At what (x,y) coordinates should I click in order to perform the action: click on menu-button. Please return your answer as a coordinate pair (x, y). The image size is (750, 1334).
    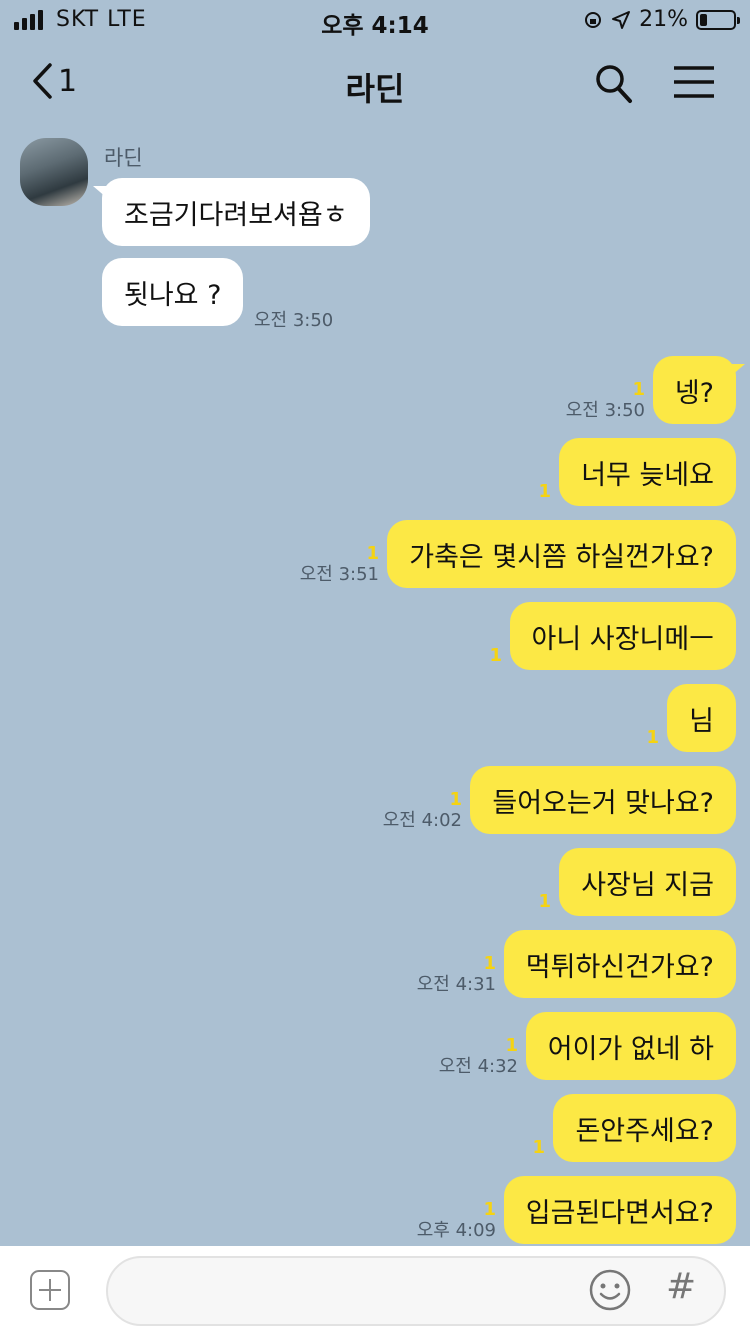
    Looking at the image, I should click on (694, 84).